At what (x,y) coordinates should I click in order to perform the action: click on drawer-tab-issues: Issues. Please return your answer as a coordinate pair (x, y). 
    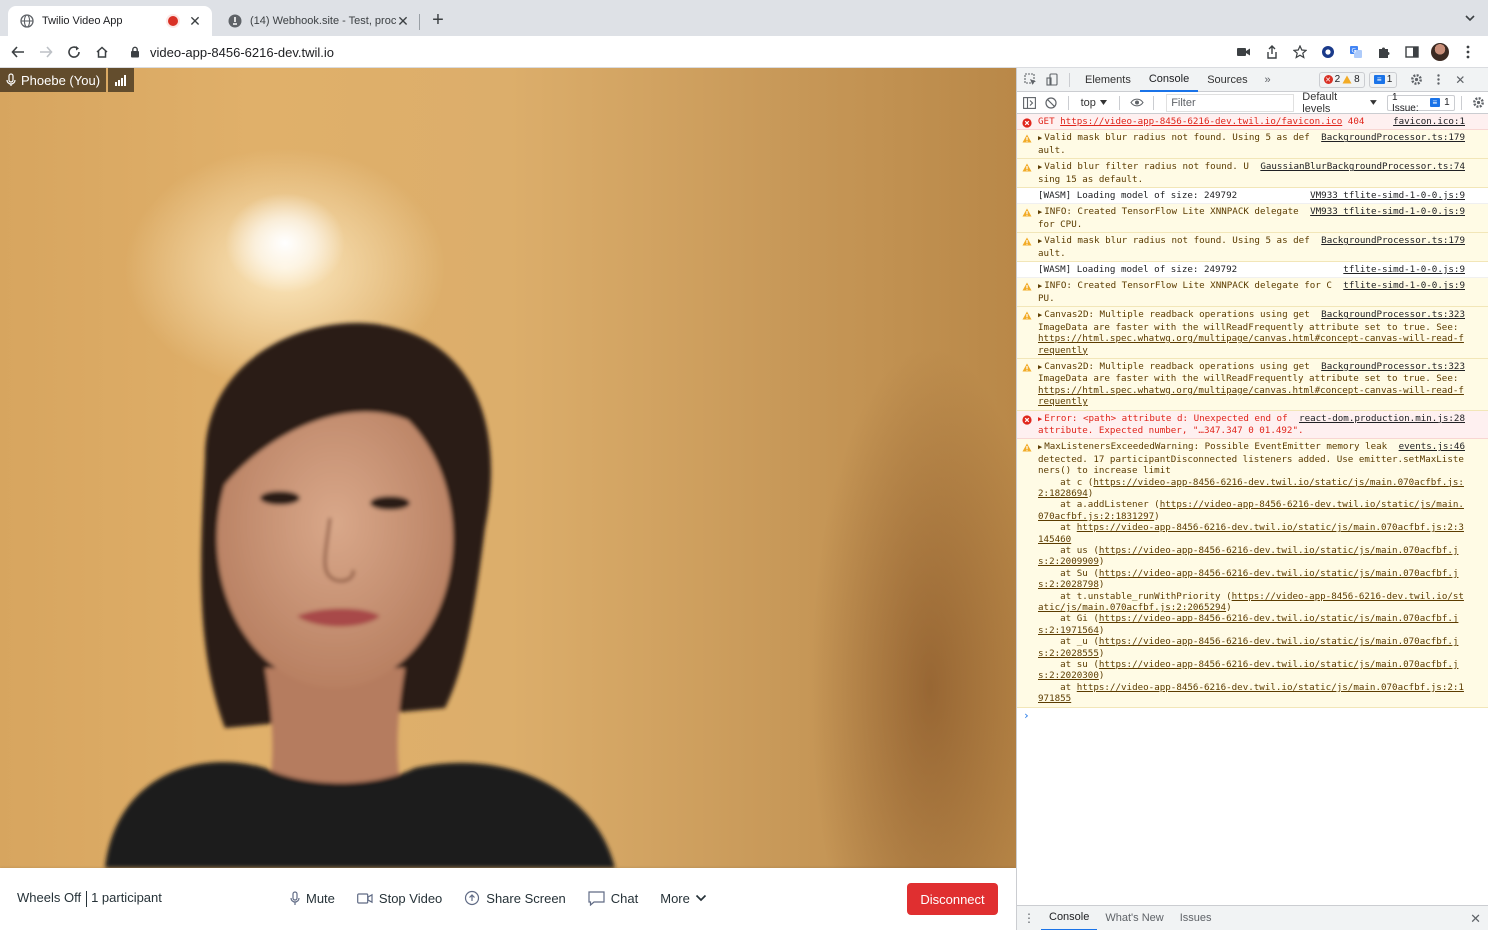
    Looking at the image, I should click on (1196, 918).